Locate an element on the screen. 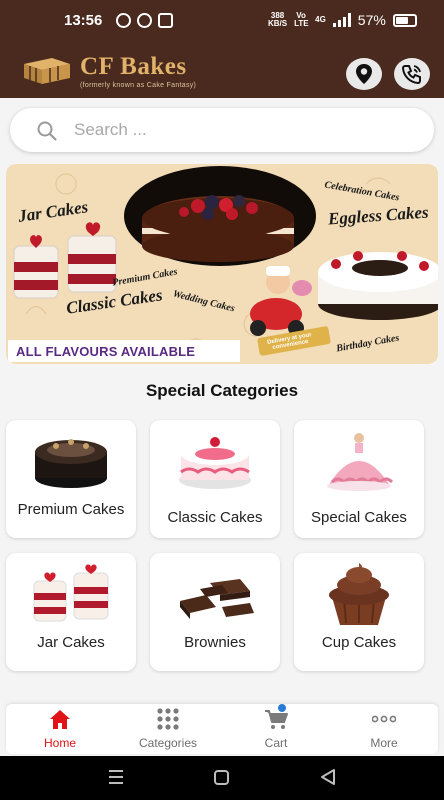 The height and width of the screenshot is (800, 444). logo-icon is located at coordinates (47, 71).